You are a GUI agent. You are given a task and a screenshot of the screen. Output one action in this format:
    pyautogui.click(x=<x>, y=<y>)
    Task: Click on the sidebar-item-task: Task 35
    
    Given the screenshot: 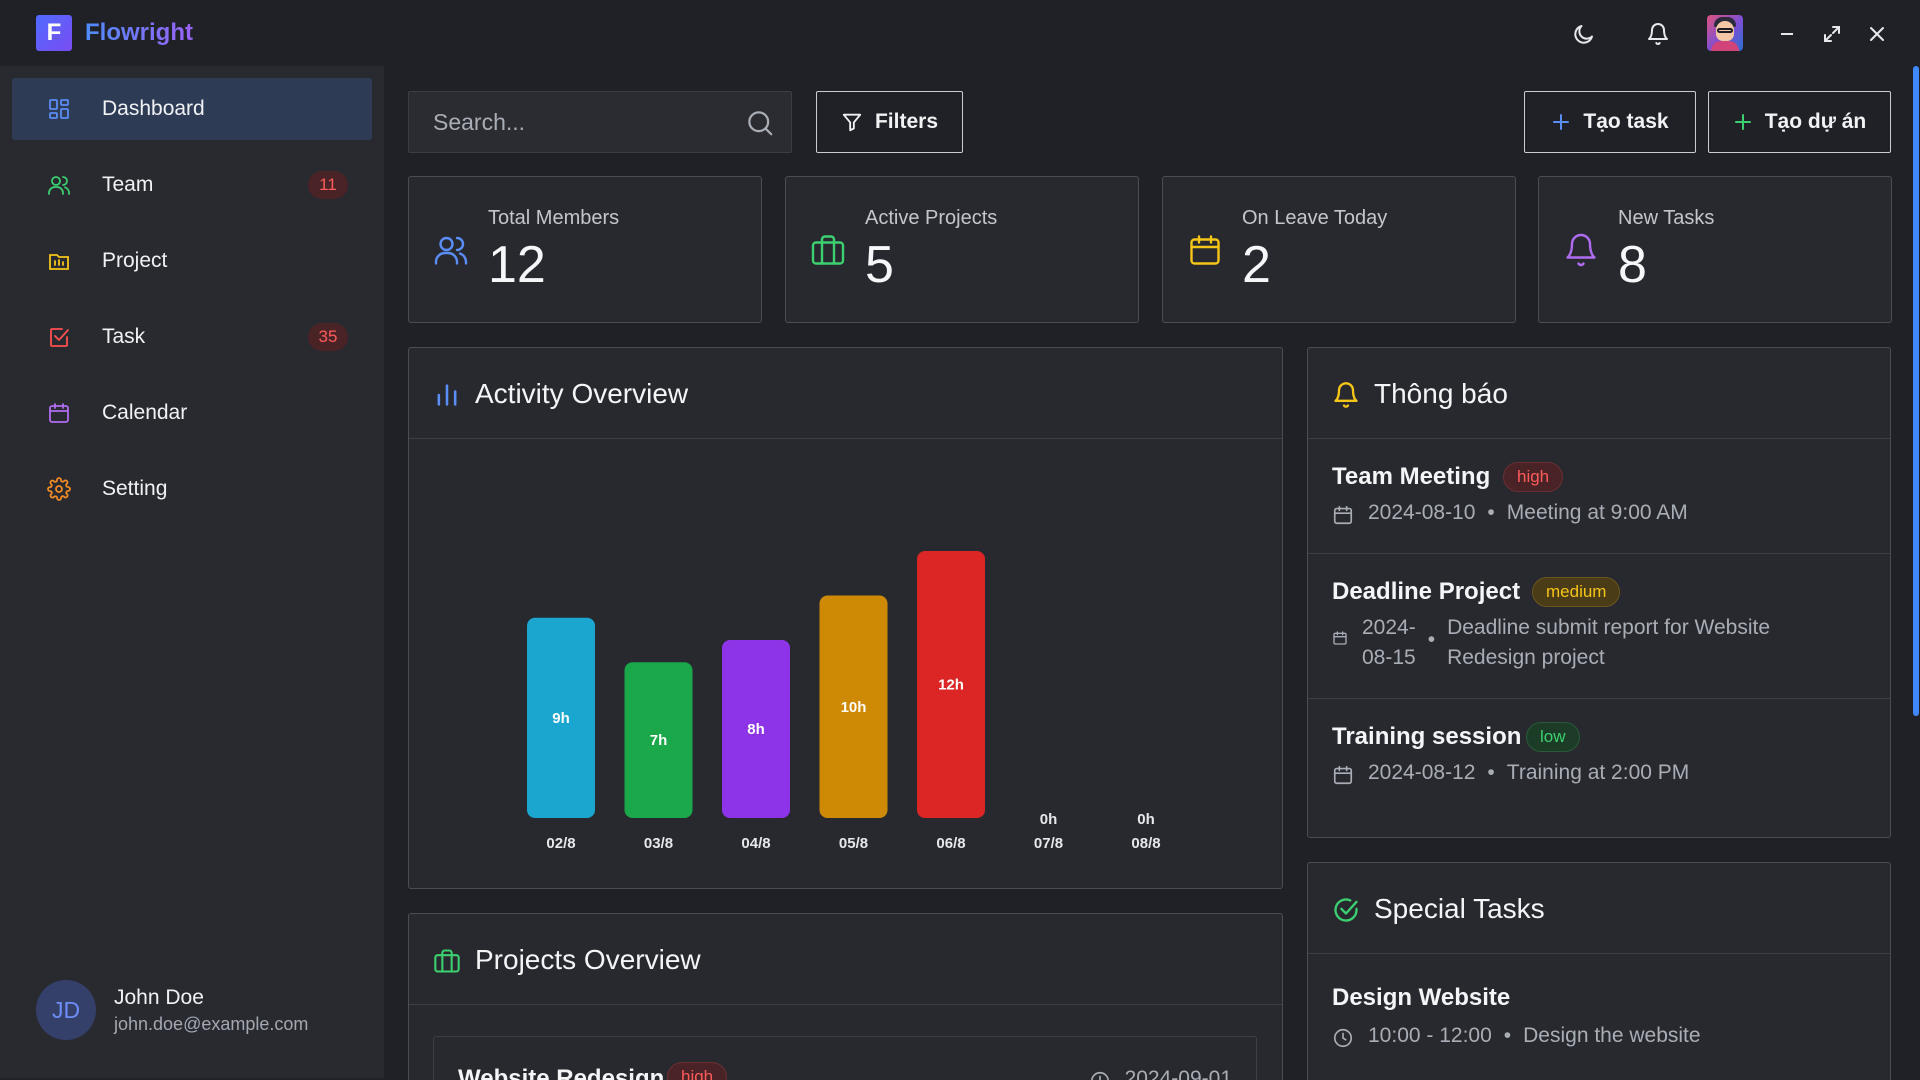 What is the action you would take?
    pyautogui.click(x=192, y=337)
    